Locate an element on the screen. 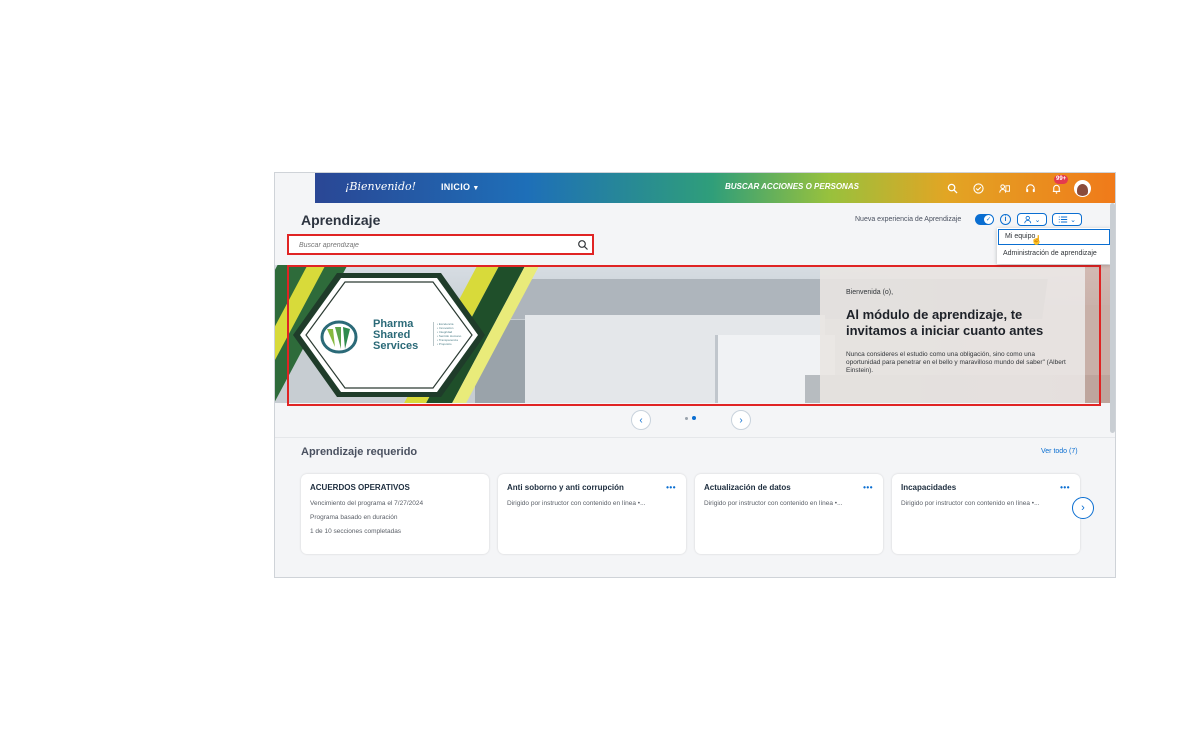 The height and width of the screenshot is (750, 1200). see-all-link: Ver todo (7) is located at coordinates (1059, 451).